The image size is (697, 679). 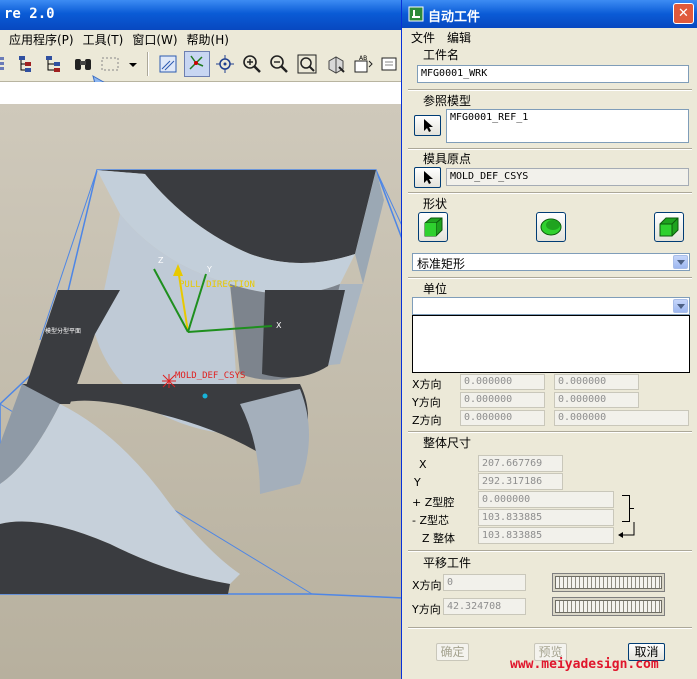 What do you see at coordinates (546, 517) in the screenshot?
I see `z-core-field: 103.833885` at bounding box center [546, 517].